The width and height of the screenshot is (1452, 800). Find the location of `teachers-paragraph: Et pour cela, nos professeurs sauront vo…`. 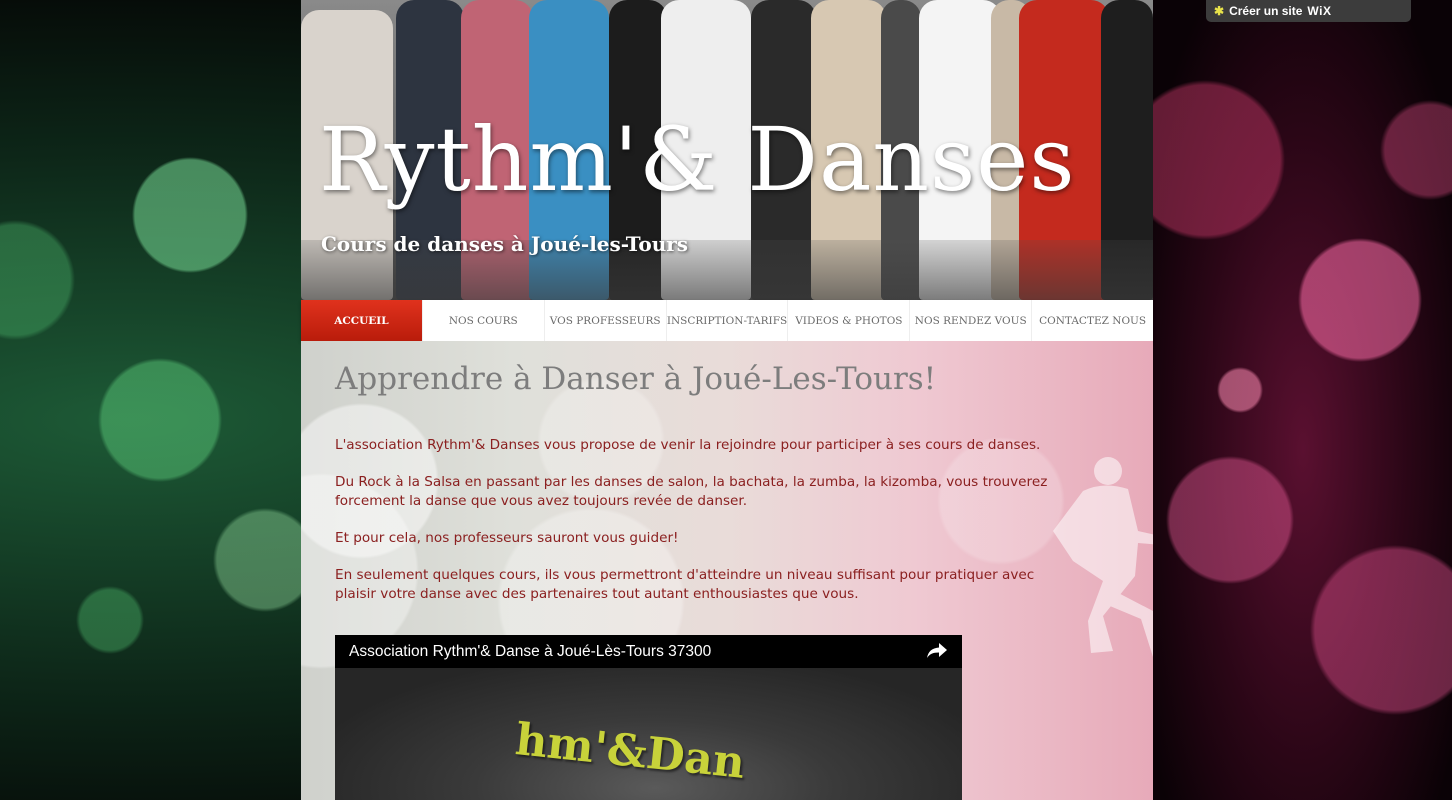

teachers-paragraph: Et pour cela, nos professeurs sauront vo… is located at coordinates (507, 538).